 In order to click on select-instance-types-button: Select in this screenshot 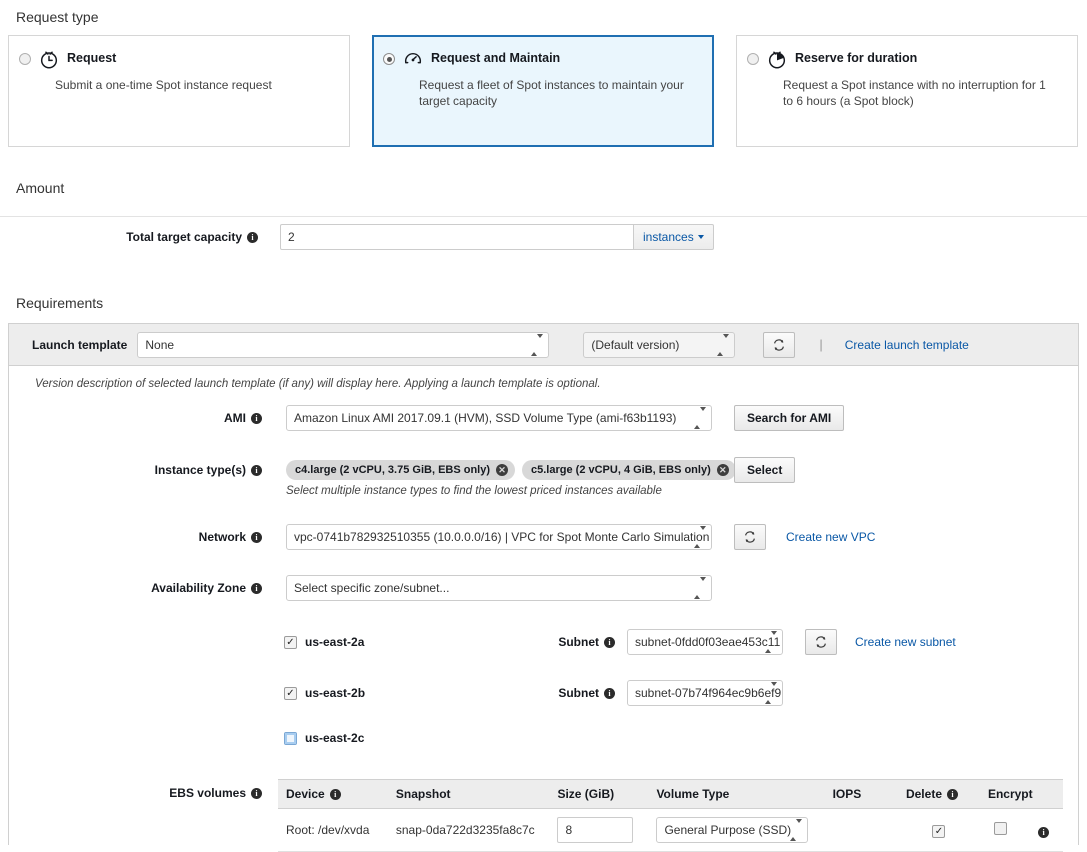, I will do `click(765, 470)`.